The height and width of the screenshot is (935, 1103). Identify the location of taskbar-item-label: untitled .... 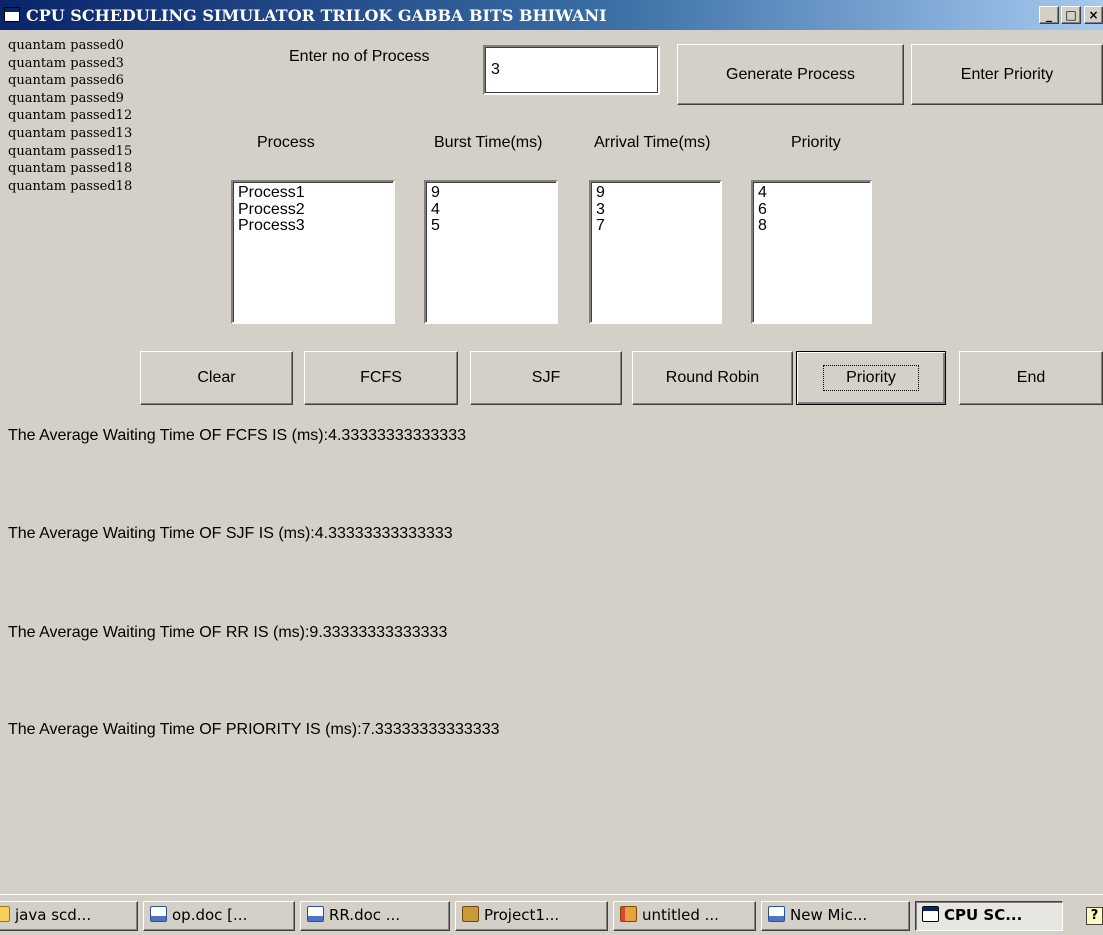
(680, 915).